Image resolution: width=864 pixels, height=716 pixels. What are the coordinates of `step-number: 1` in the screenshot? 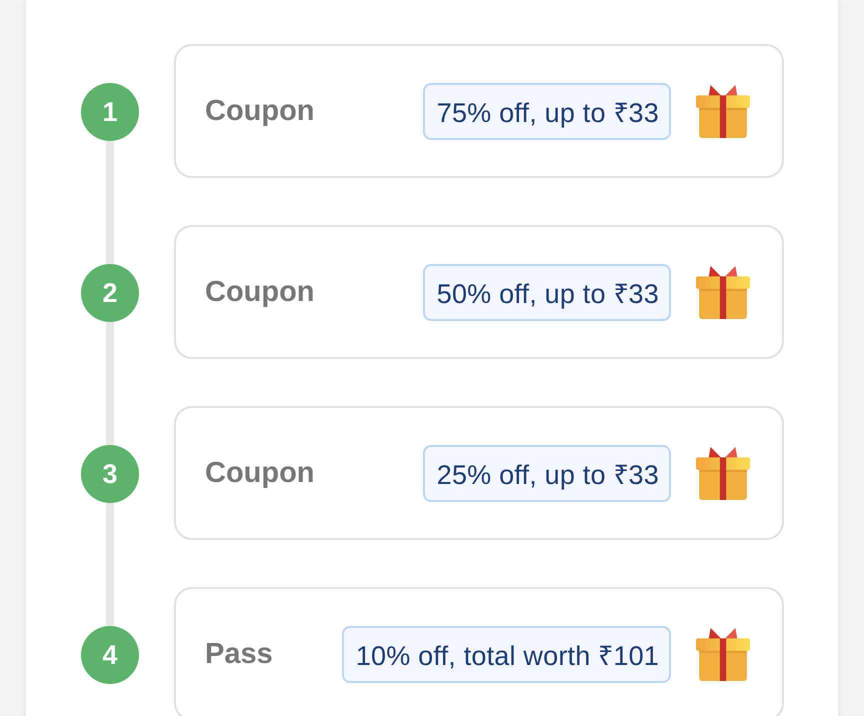 It's located at (110, 112).